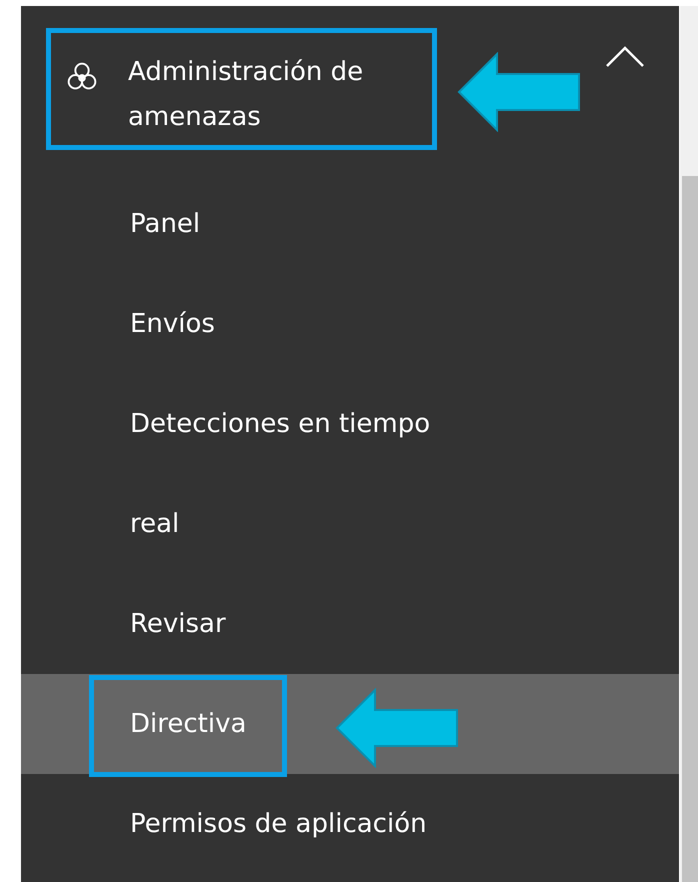 The width and height of the screenshot is (698, 882). Describe the element at coordinates (690, 529) in the screenshot. I see `scrollbar-thumb` at that location.